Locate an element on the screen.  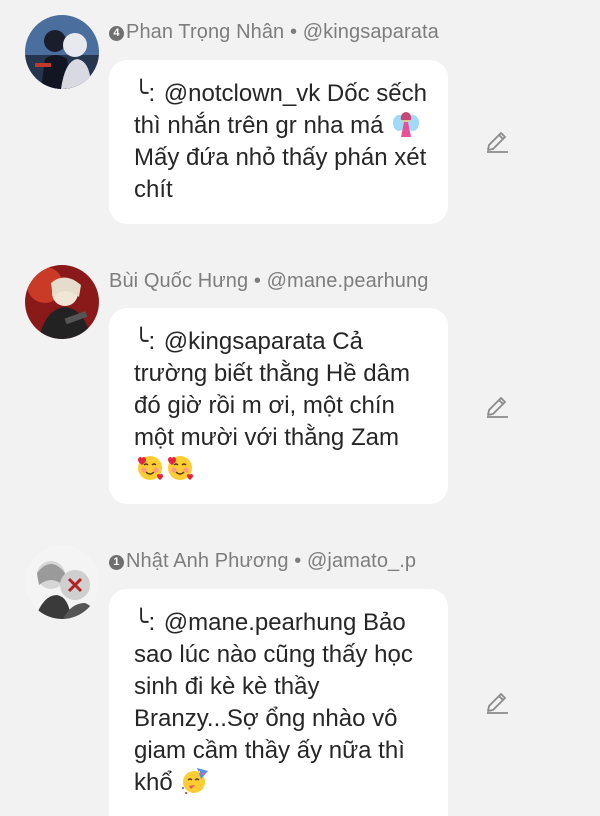
comment-meta: Bùi Quốc Hưng • @mane.pearhung is located at coordinates (268, 281).